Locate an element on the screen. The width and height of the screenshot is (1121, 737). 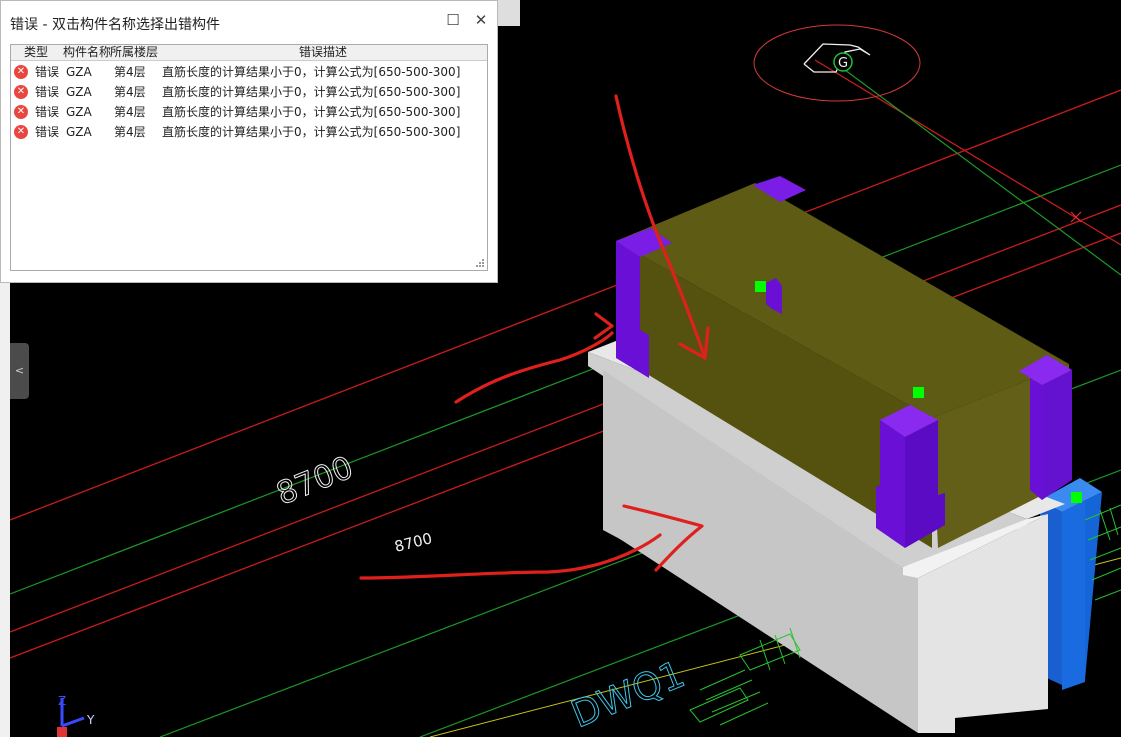
chevron-left-icon: < is located at coordinates (19, 370).